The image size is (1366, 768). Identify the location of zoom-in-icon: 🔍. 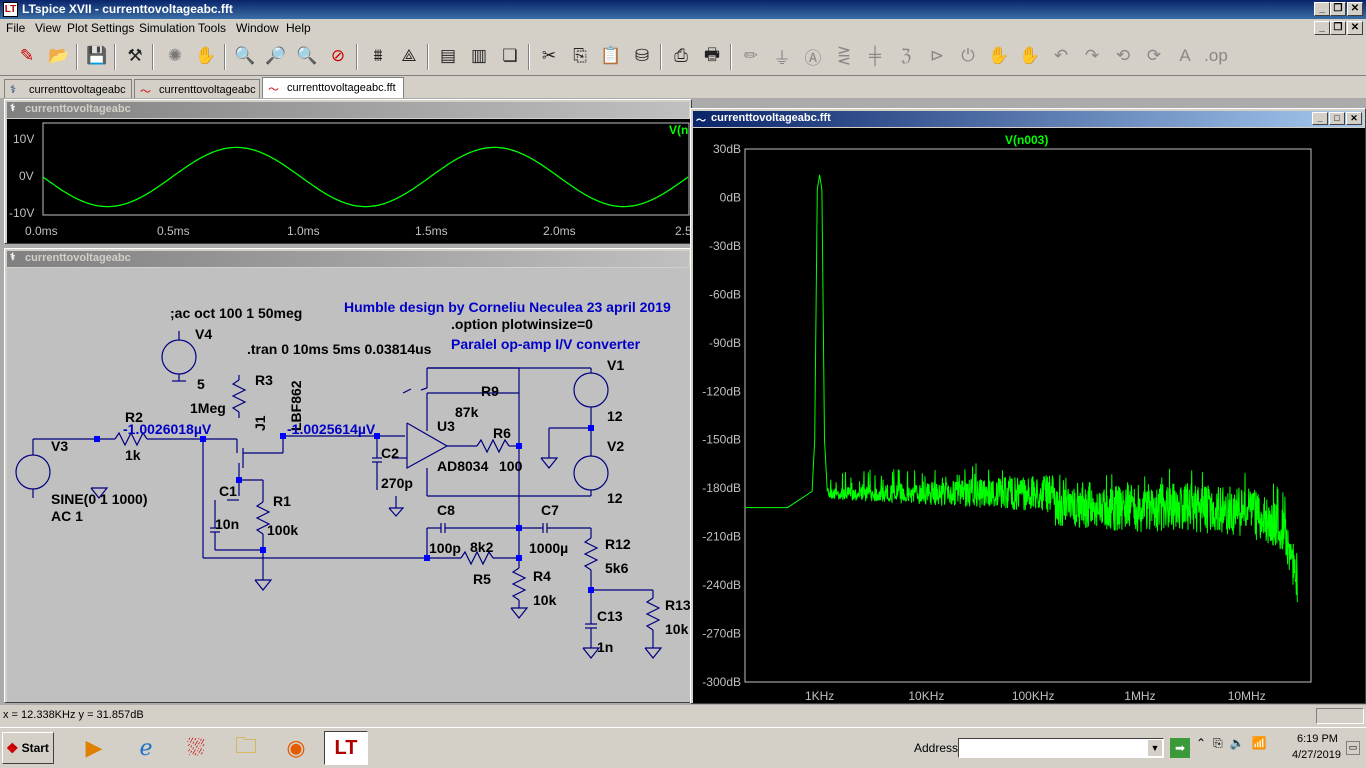
(245, 56).